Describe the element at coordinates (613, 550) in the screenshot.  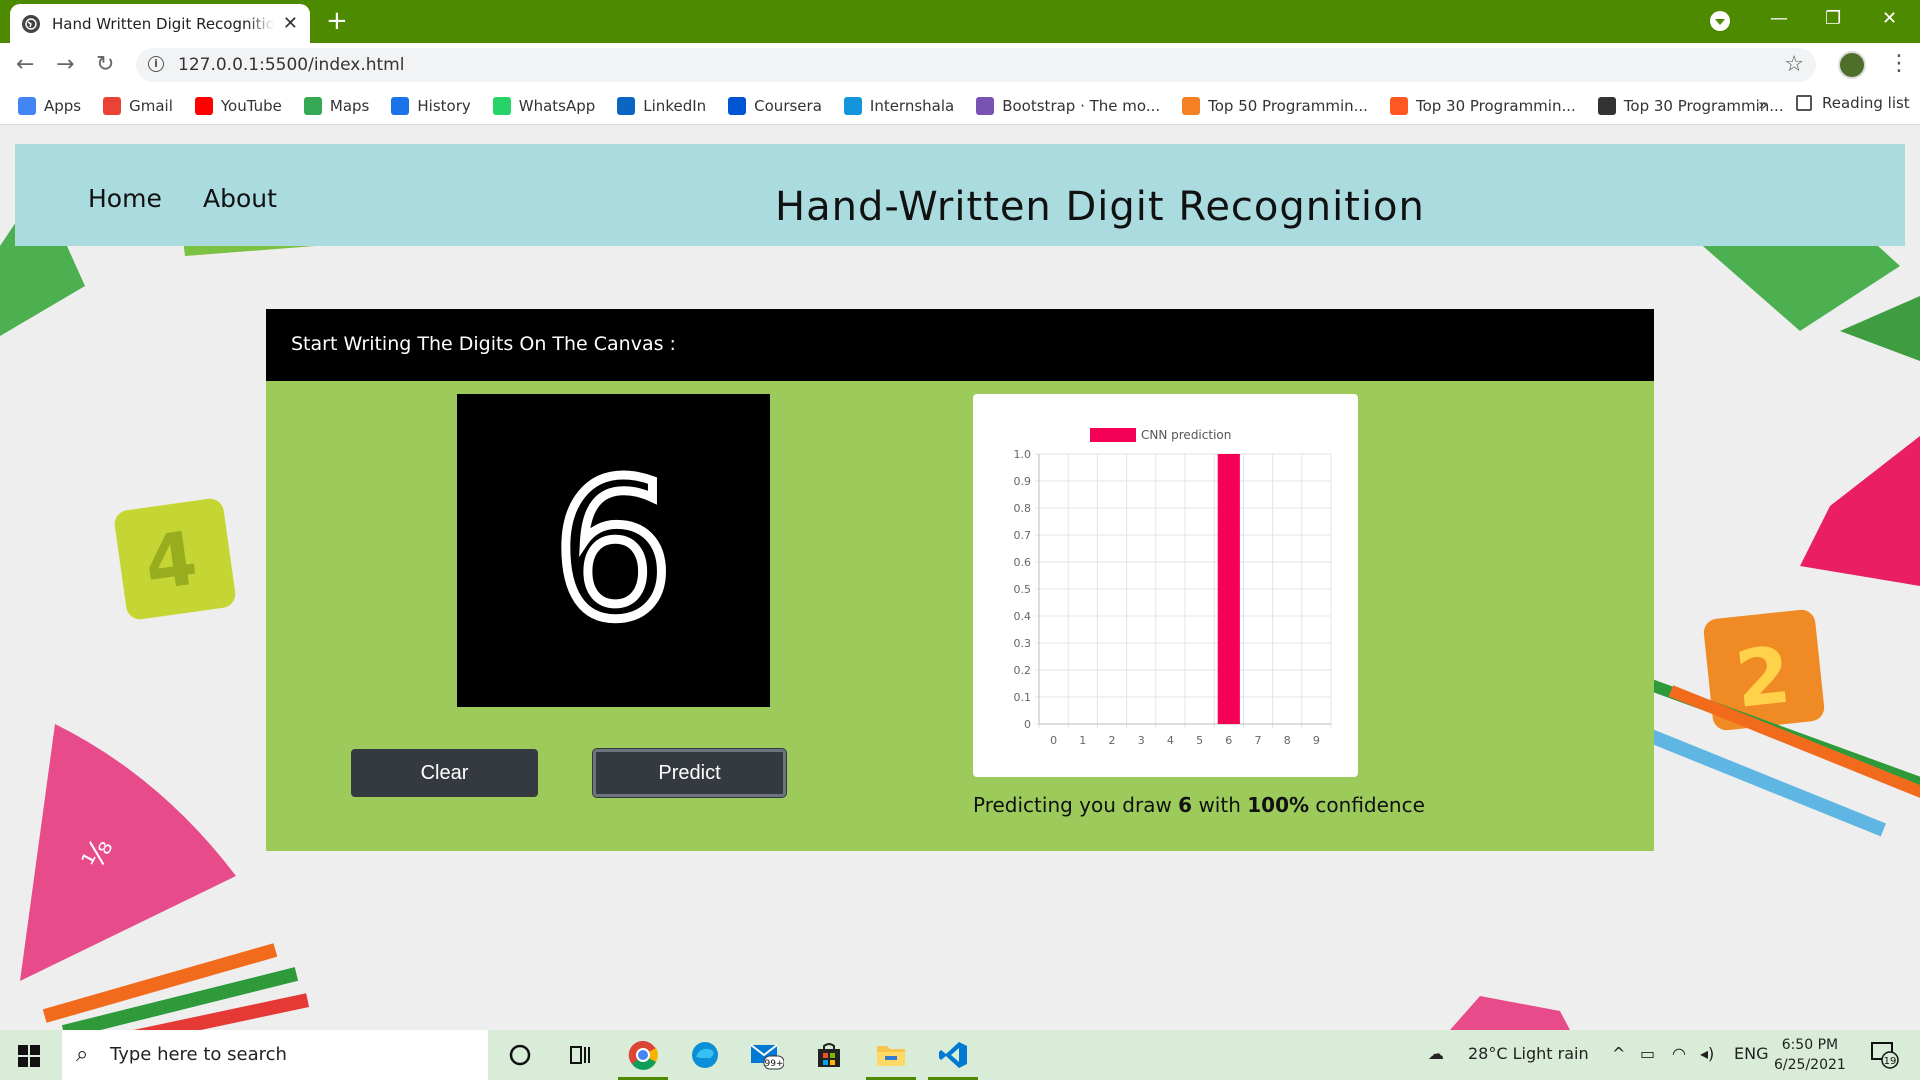
I see `drawing-canvas: 6` at that location.